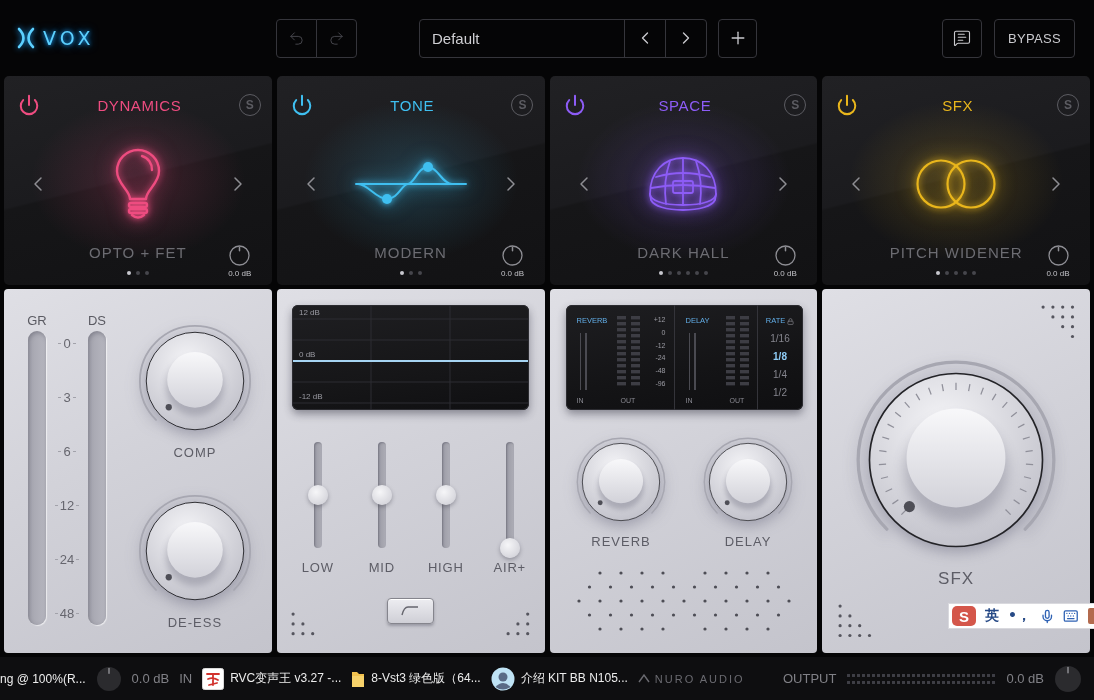 The width and height of the screenshot is (1094, 700). I want to click on redo-icon, so click(336, 38).